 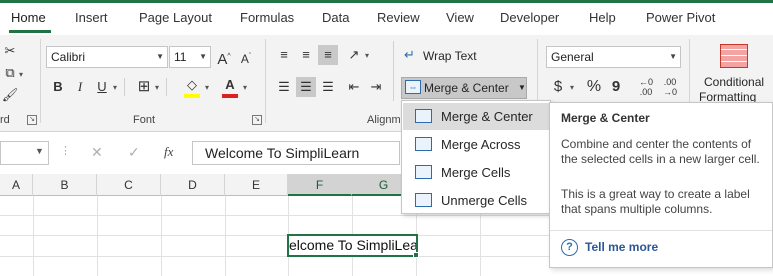 What do you see at coordinates (68, 57) in the screenshot?
I see `font-name-value: Calibri` at bounding box center [68, 57].